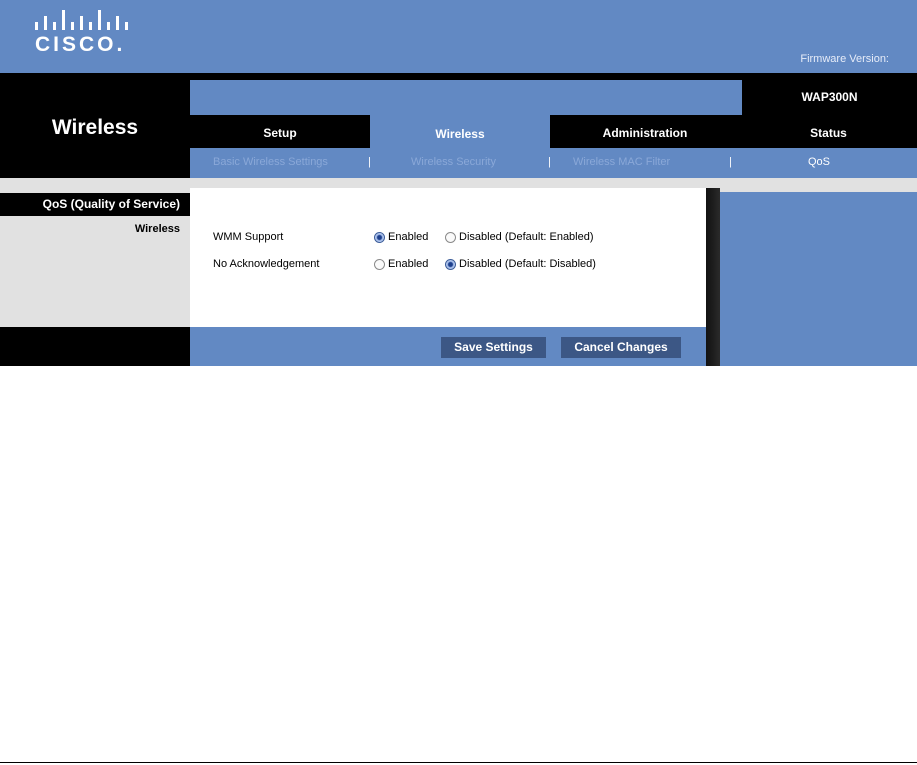 Image resolution: width=917 pixels, height=765 pixels. Describe the element at coordinates (493, 347) in the screenshot. I see `save-settings-button: Save Settings` at that location.